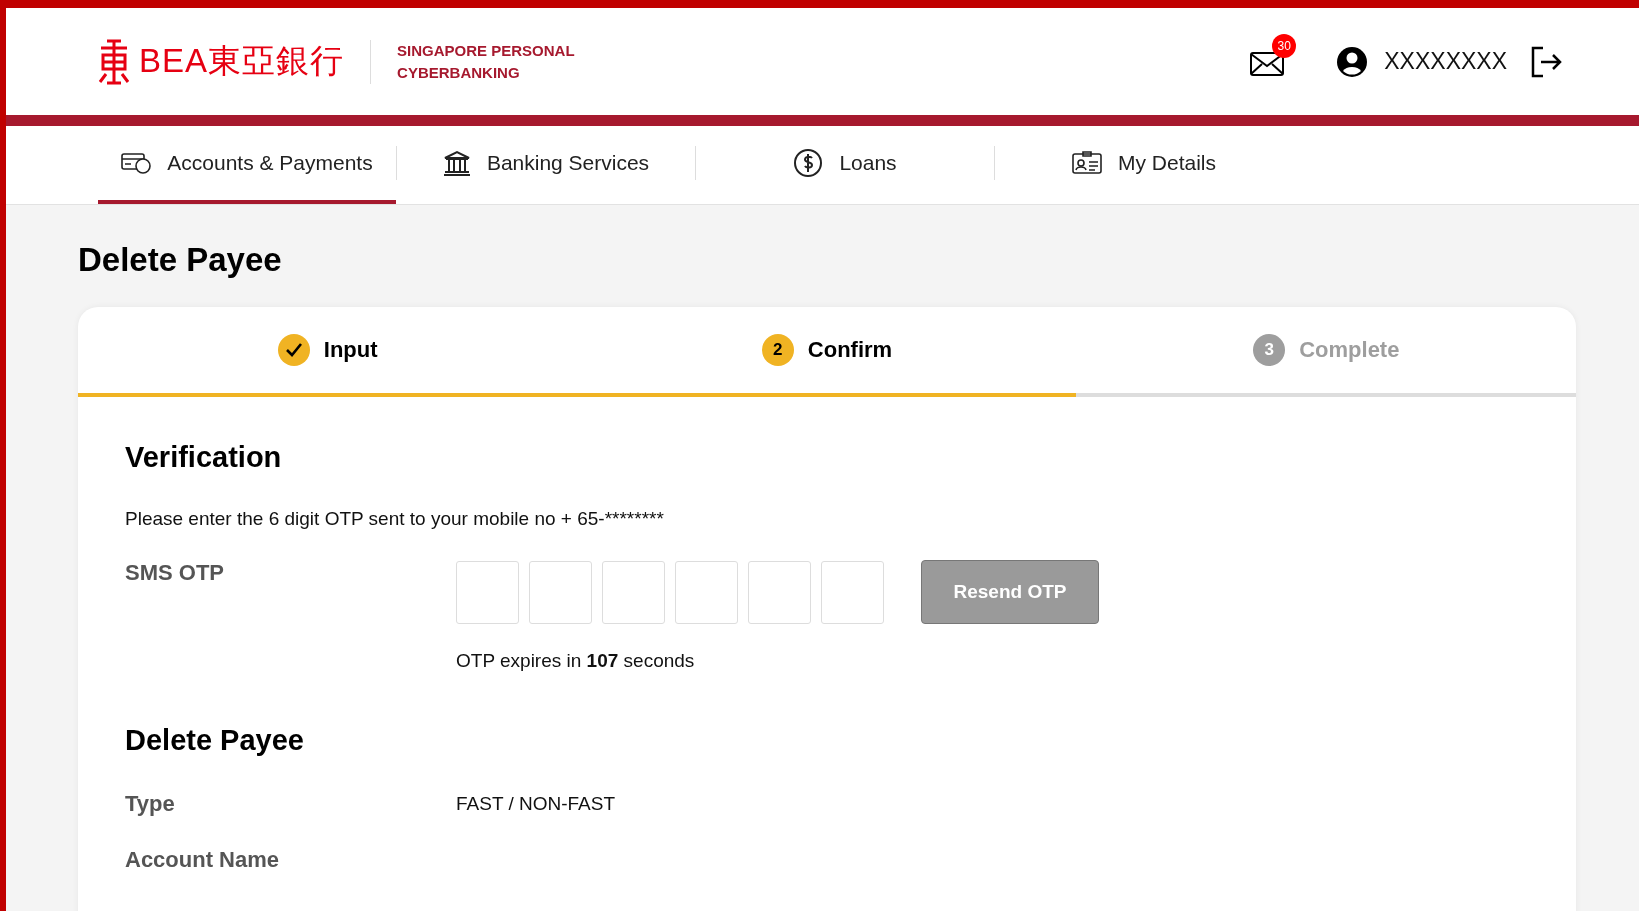  What do you see at coordinates (150, 804) in the screenshot?
I see `field-label: Type` at bounding box center [150, 804].